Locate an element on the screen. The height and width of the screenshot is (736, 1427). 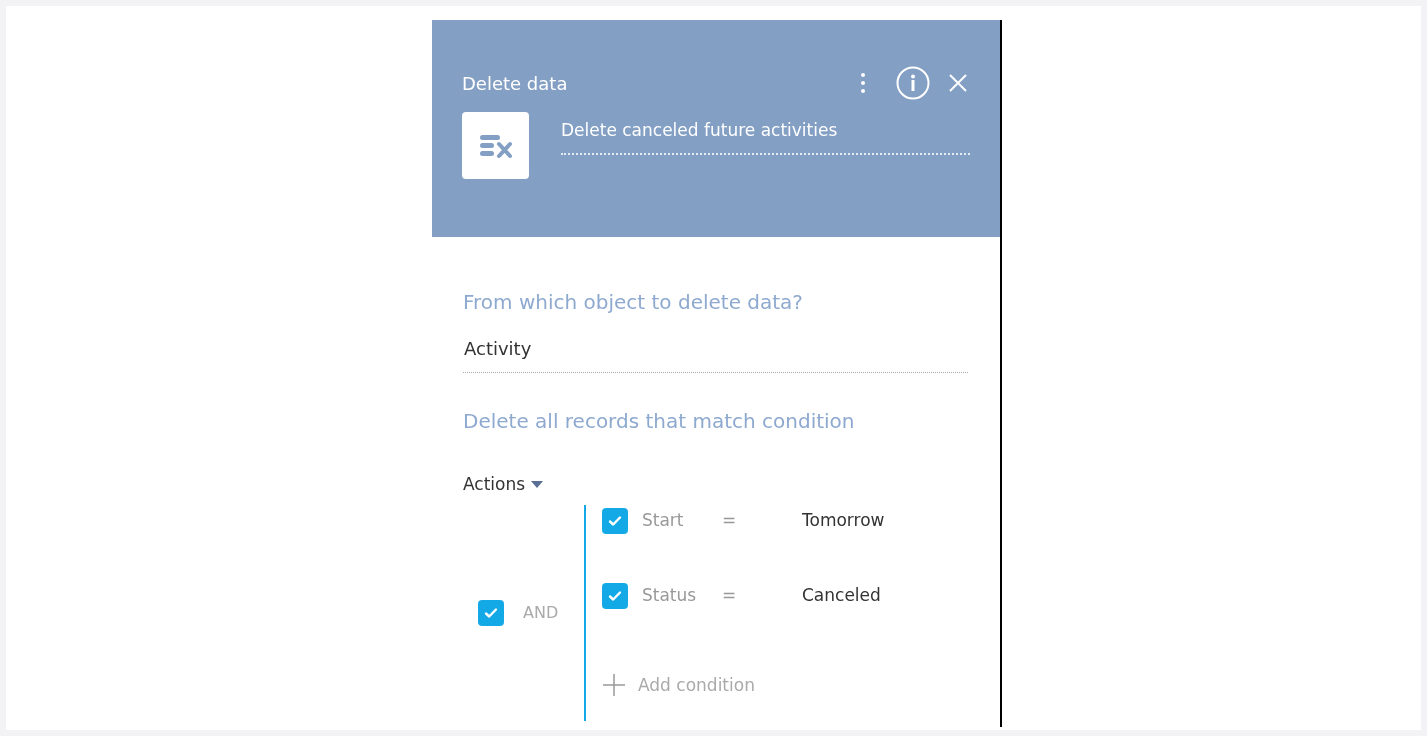
caret-icon is located at coordinates (537, 485).